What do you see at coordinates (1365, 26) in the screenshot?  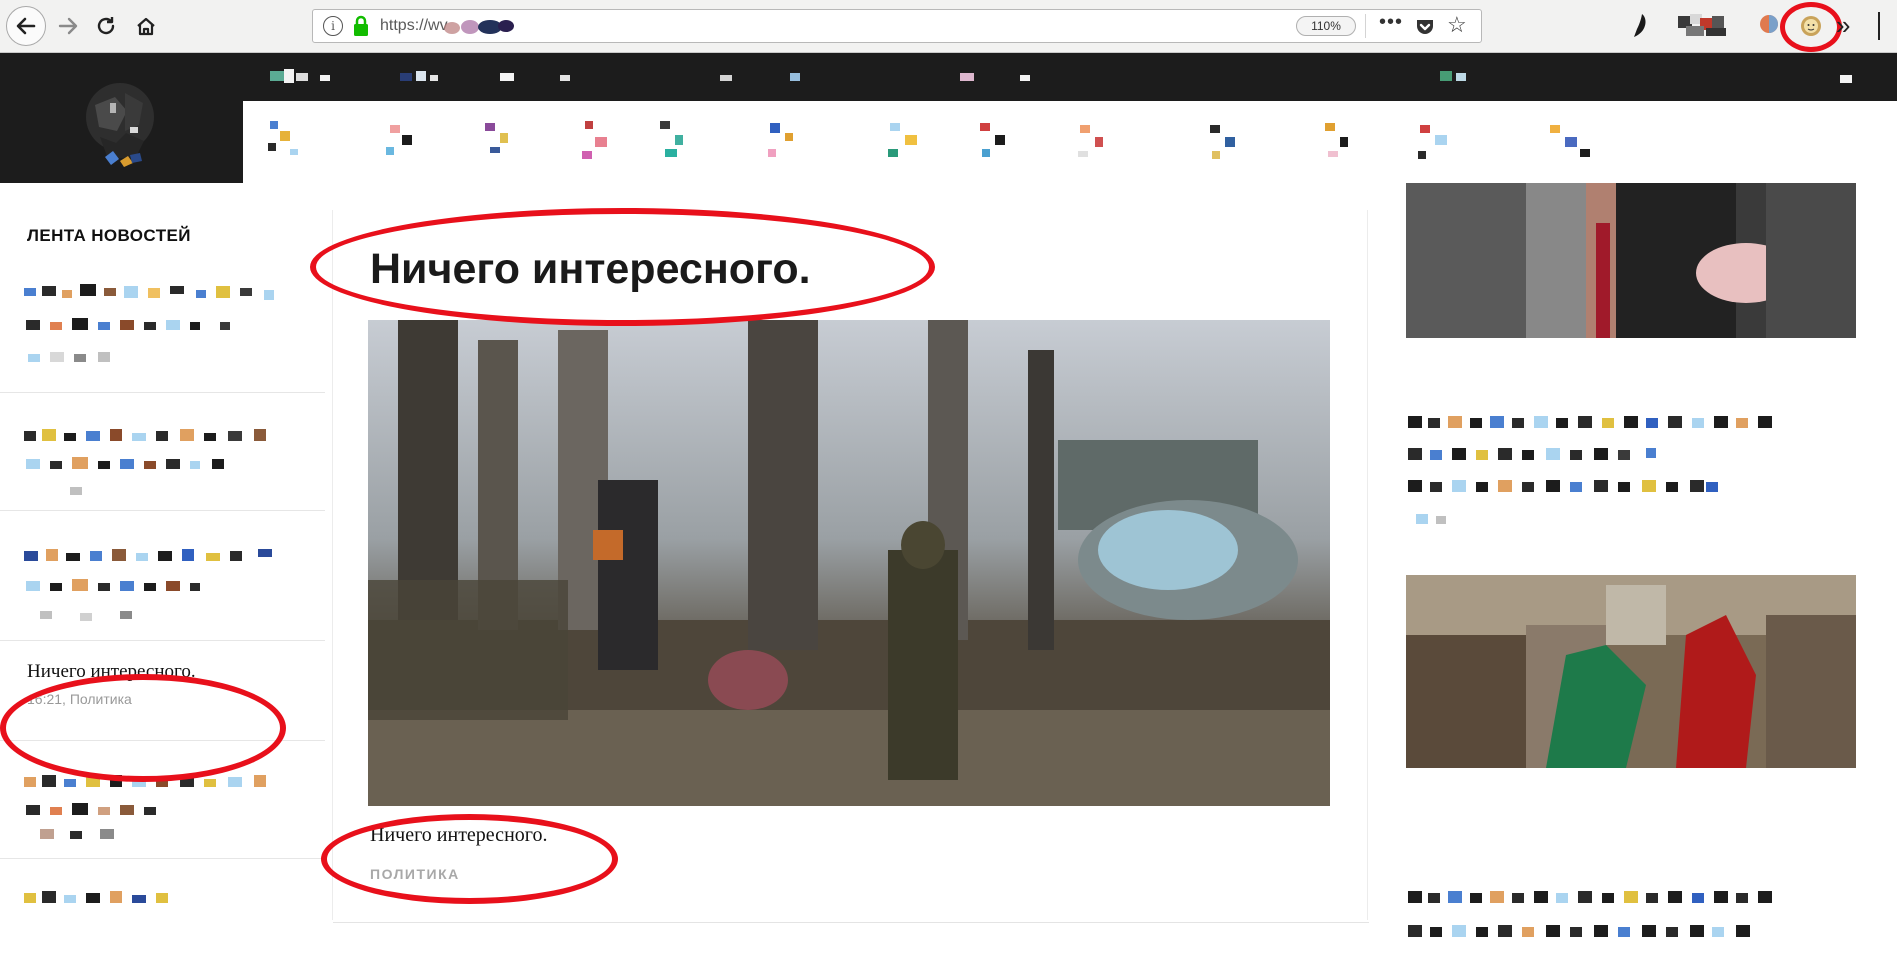 I see `url-divider` at bounding box center [1365, 26].